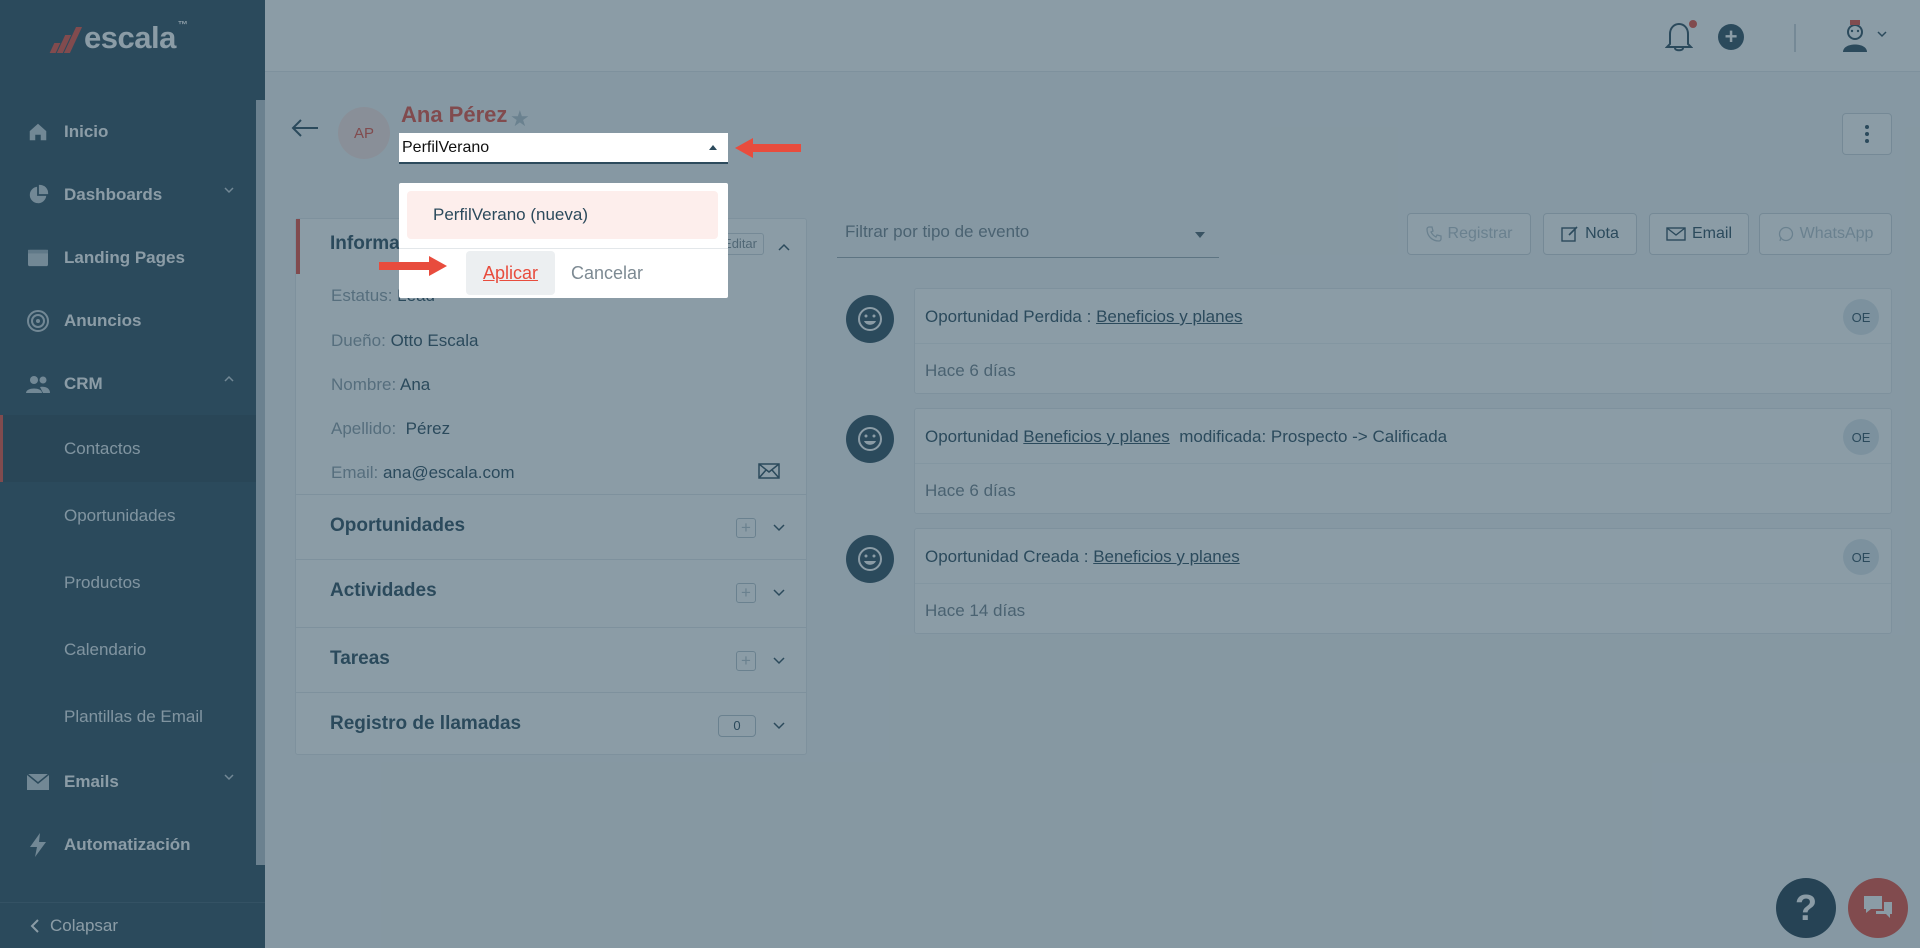 The image size is (1920, 948). I want to click on help-button: ?, so click(1806, 908).